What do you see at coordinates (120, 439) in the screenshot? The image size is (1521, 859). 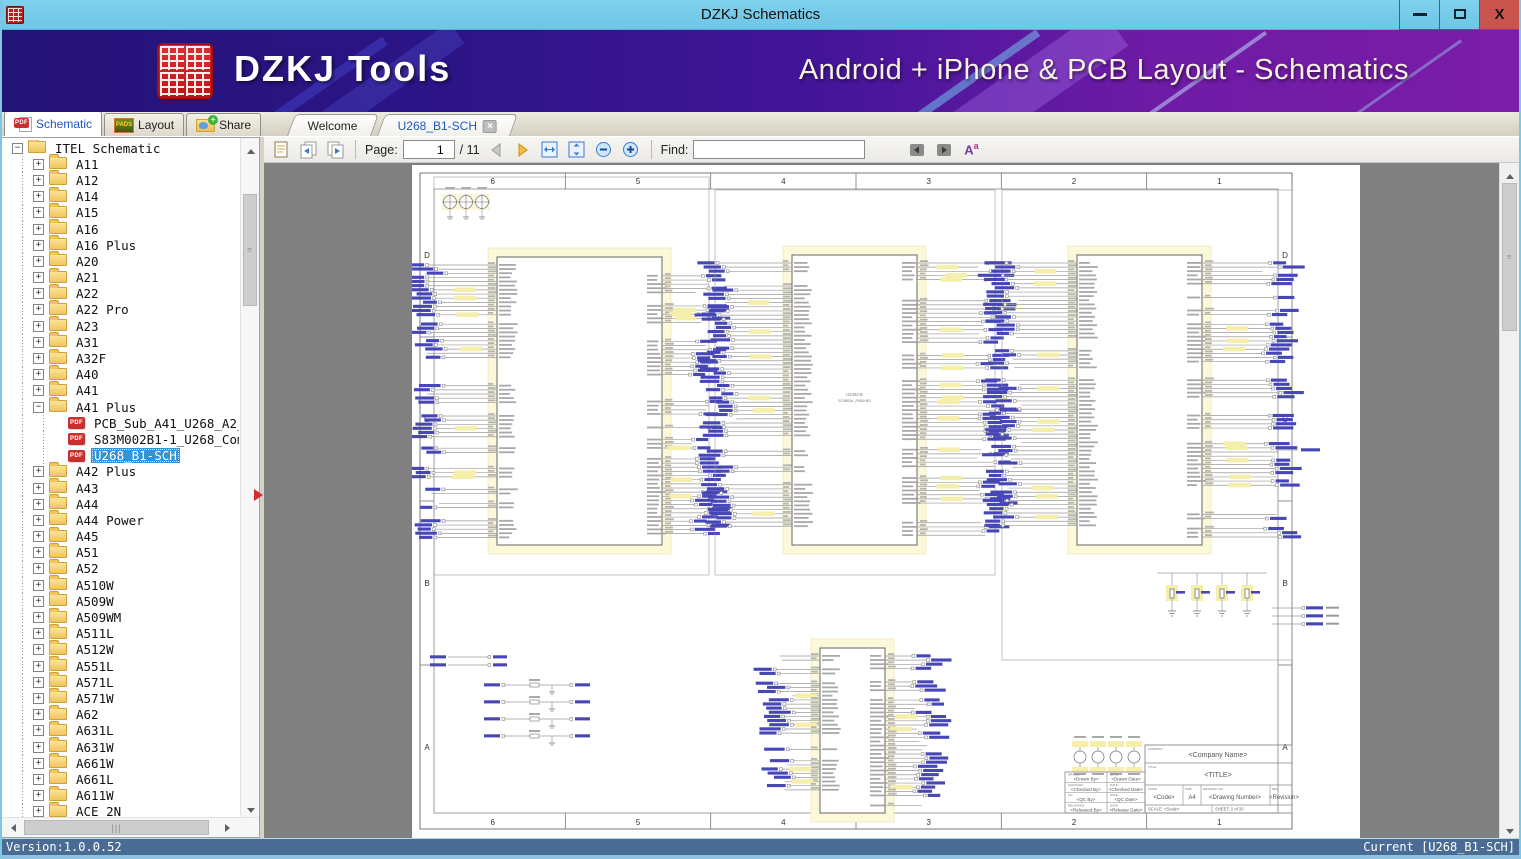 I see `tree-item-s83m002b1-1-u268-componen: PDF S83M002B1-1_U268_Componen` at bounding box center [120, 439].